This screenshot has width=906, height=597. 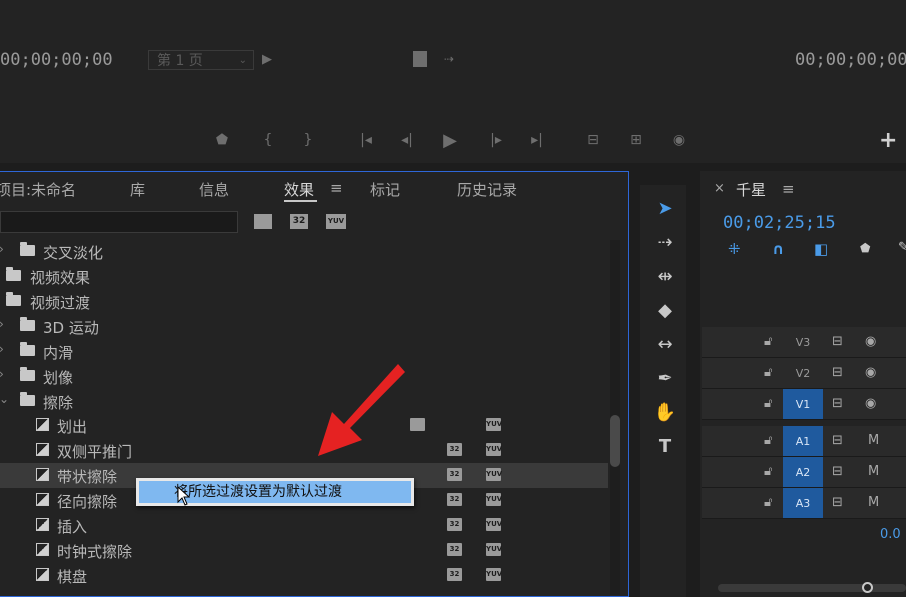 What do you see at coordinates (665, 208) in the screenshot?
I see `selection-tool-icon: ➤` at bounding box center [665, 208].